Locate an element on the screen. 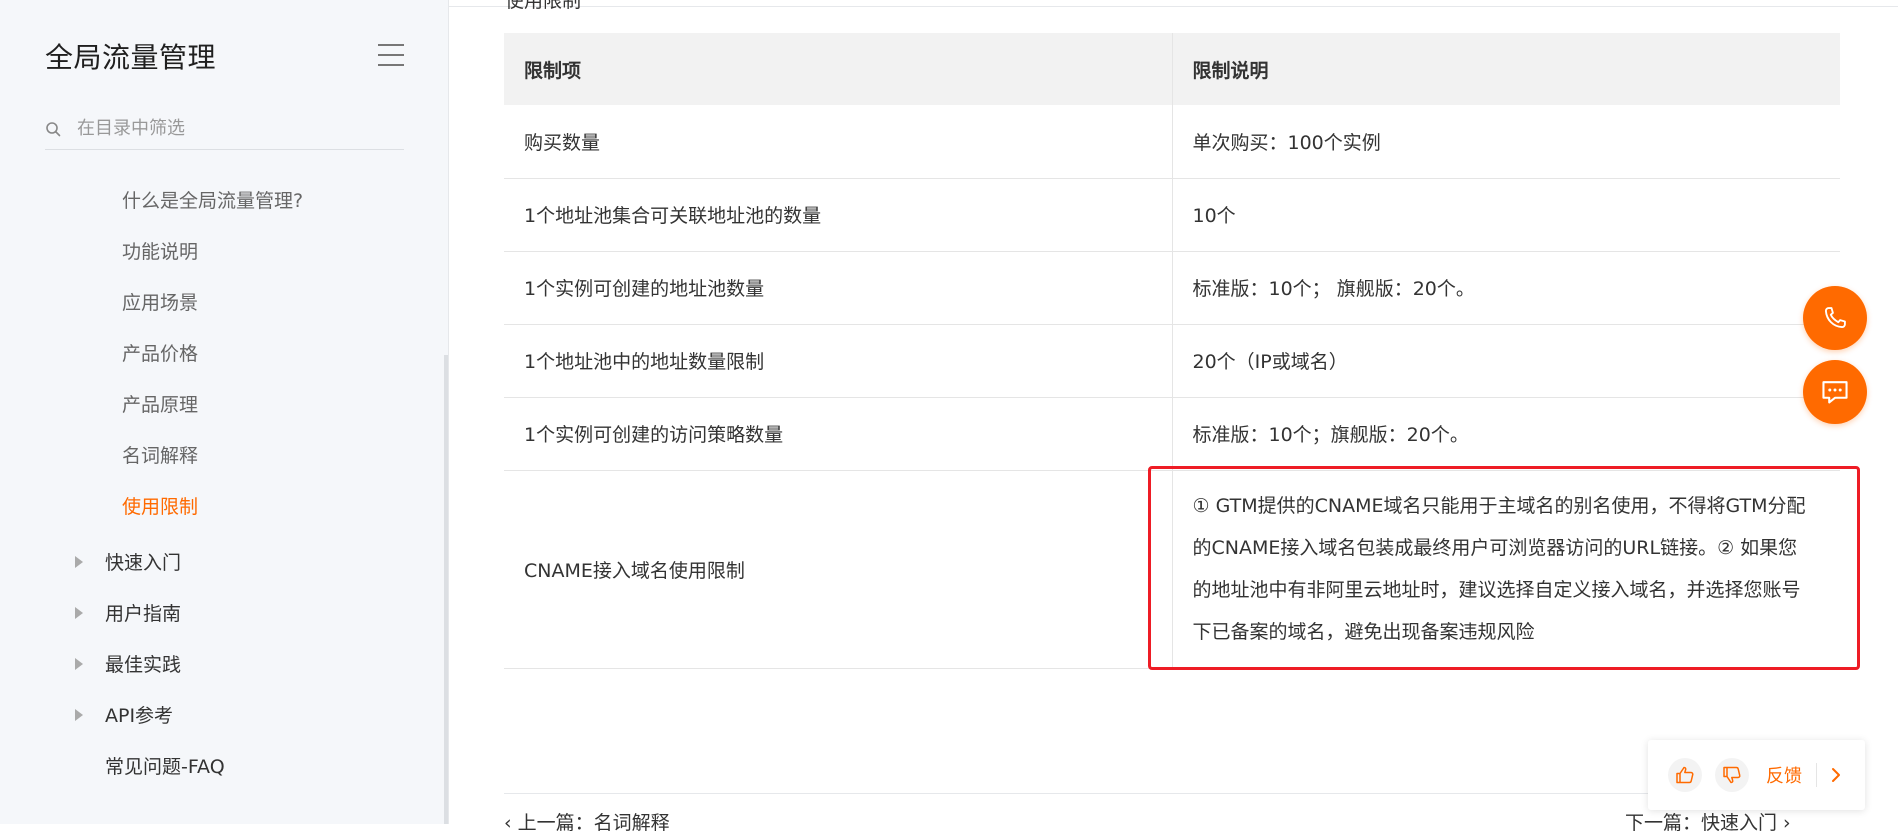  table-cell: 1个地址池中的地址数量限制 is located at coordinates (838, 361).